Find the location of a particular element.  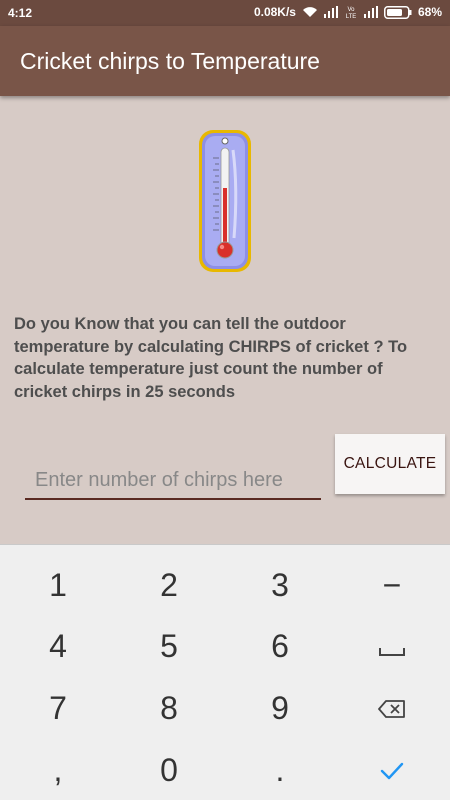

key-2: 2 is located at coordinates (169, 585).